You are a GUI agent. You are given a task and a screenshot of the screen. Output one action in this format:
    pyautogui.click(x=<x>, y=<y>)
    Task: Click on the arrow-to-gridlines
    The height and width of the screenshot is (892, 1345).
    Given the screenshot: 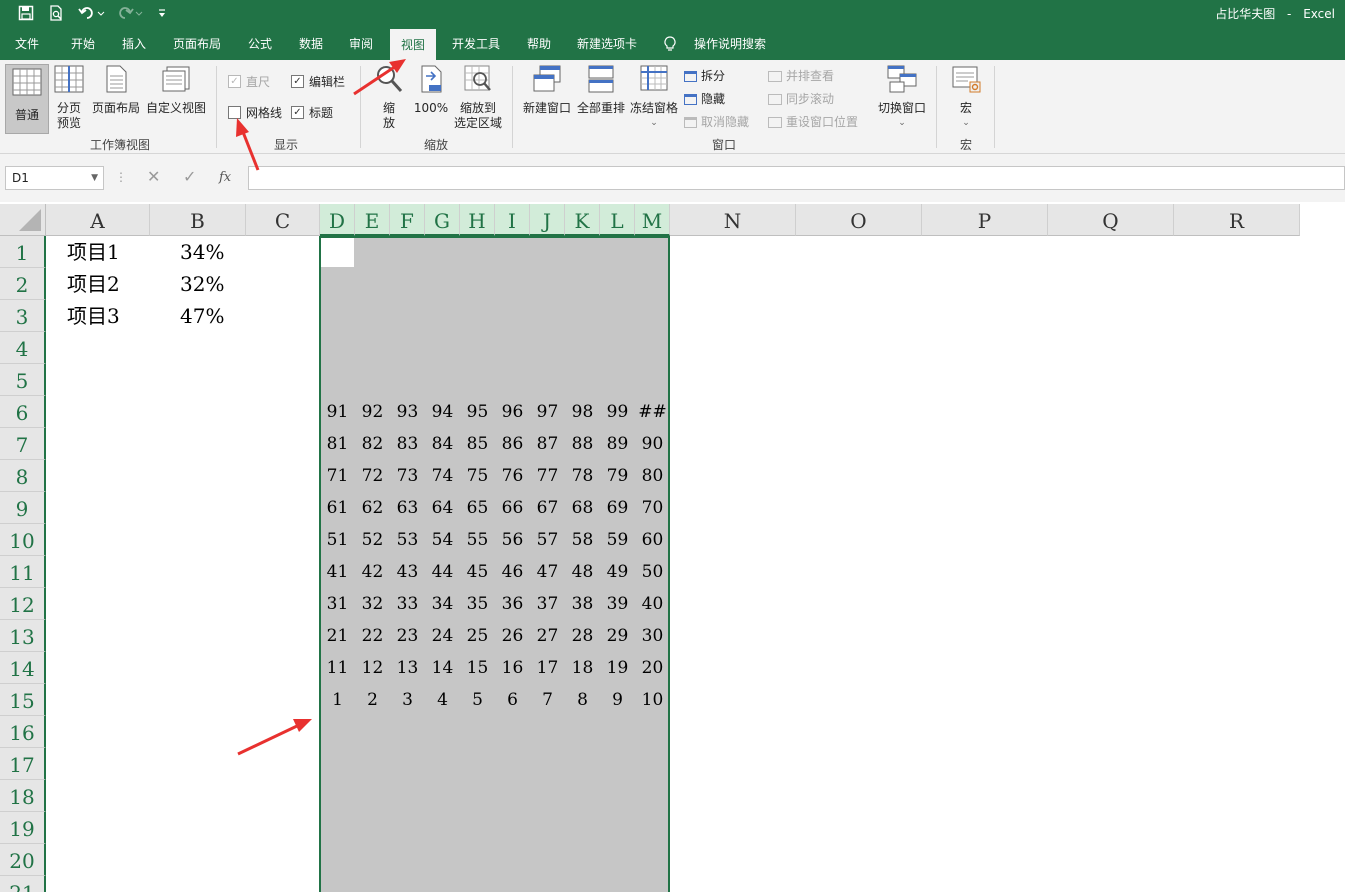 What is the action you would take?
    pyautogui.click(x=248, y=144)
    